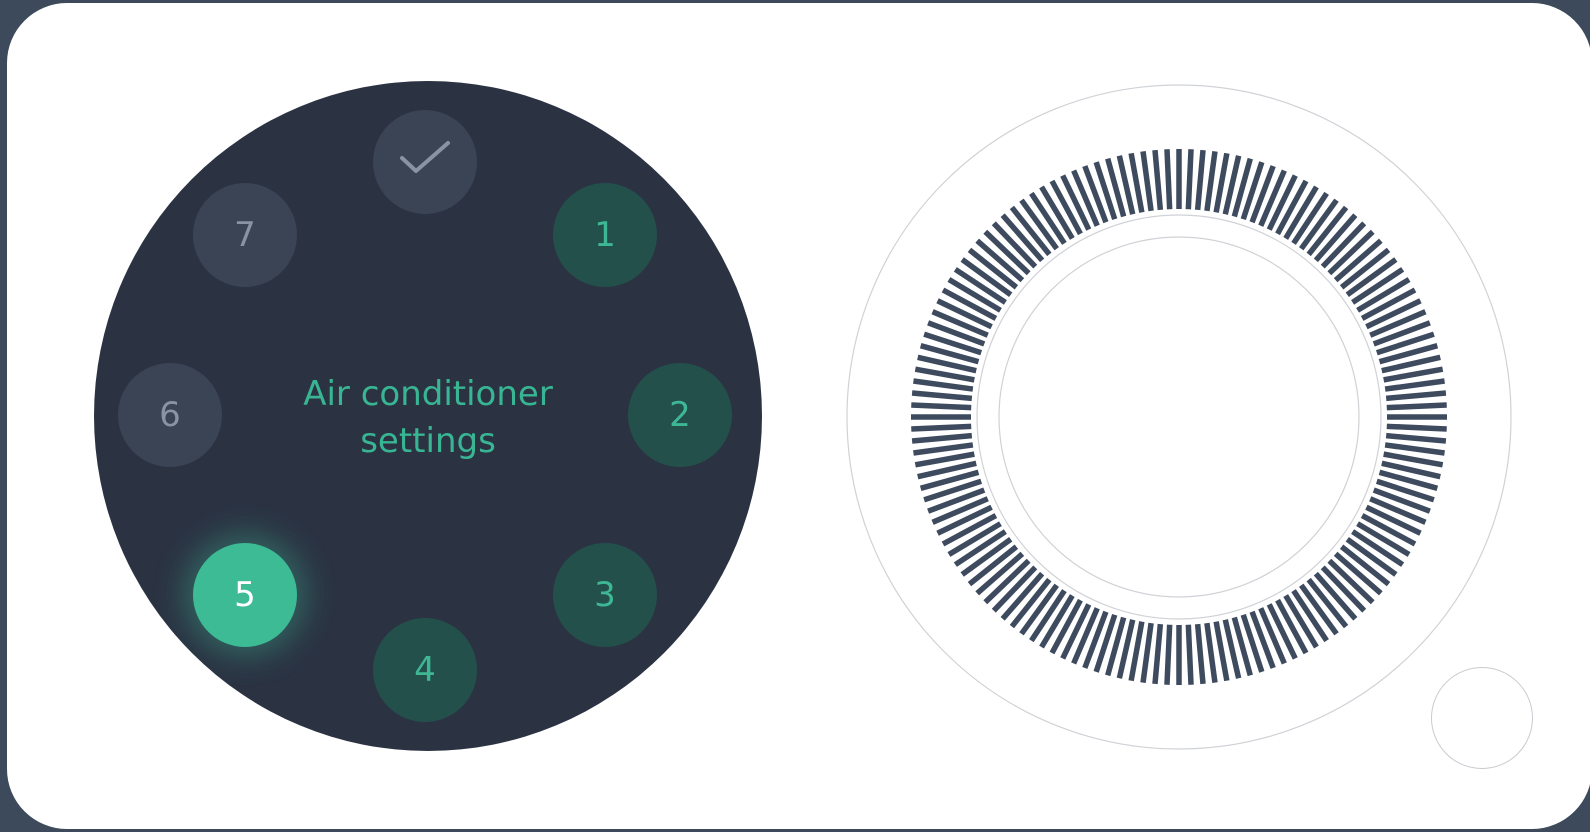 The image size is (1590, 832). Describe the element at coordinates (170, 415) in the screenshot. I see `option-6-button: 6` at that location.